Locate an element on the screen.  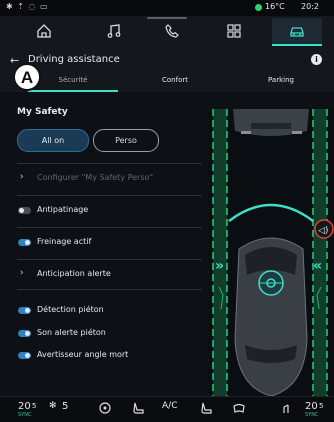
left-temperature: 20 is located at coordinates (24, 406).